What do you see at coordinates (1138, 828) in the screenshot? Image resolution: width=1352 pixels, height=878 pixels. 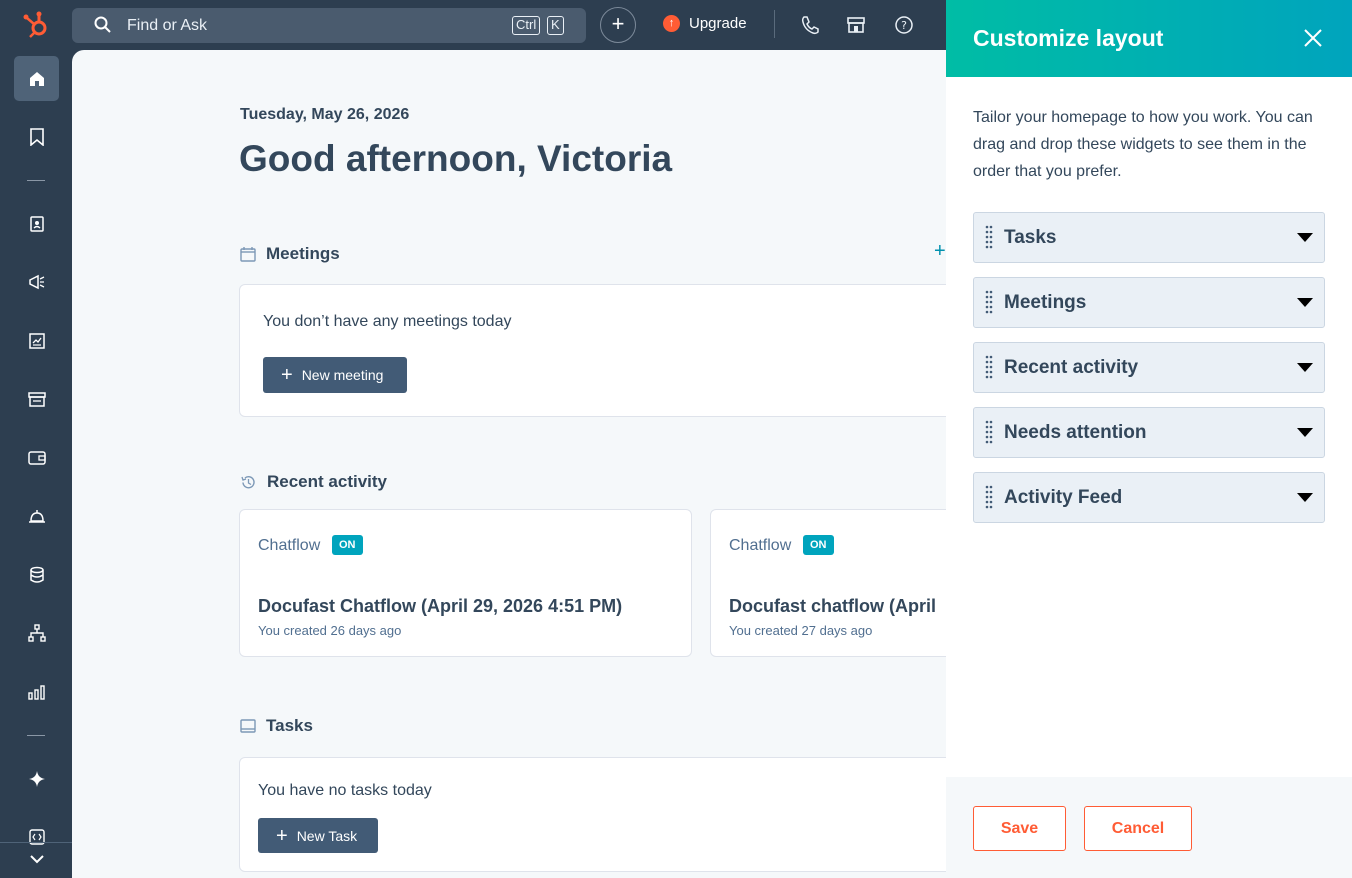 I see `cancel-button: Cancel` at bounding box center [1138, 828].